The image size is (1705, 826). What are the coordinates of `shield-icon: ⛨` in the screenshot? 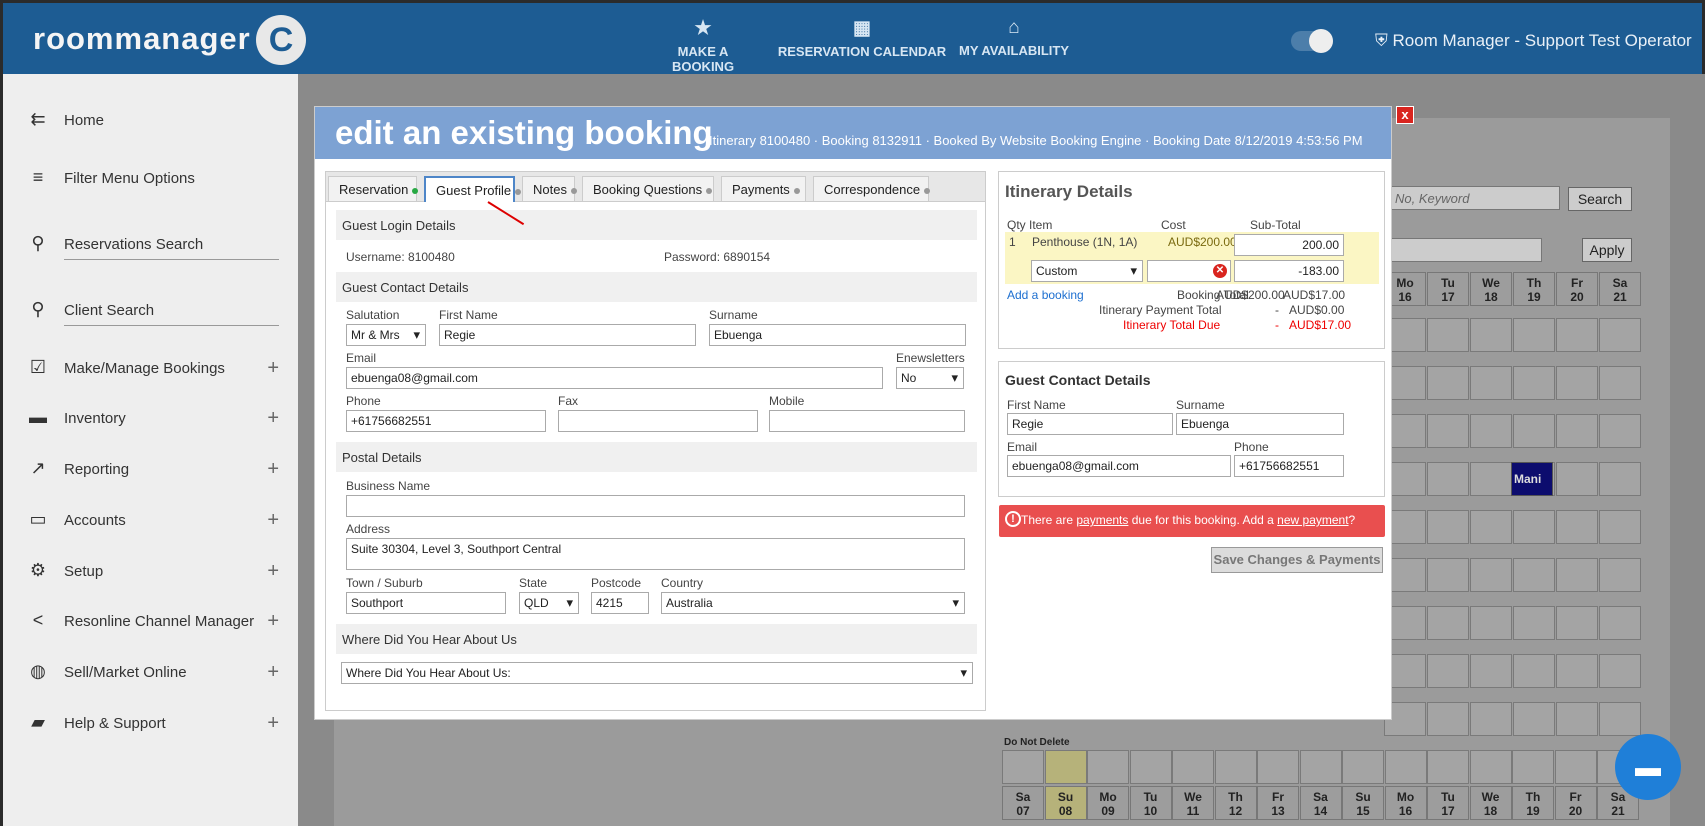 It's located at (1381, 40).